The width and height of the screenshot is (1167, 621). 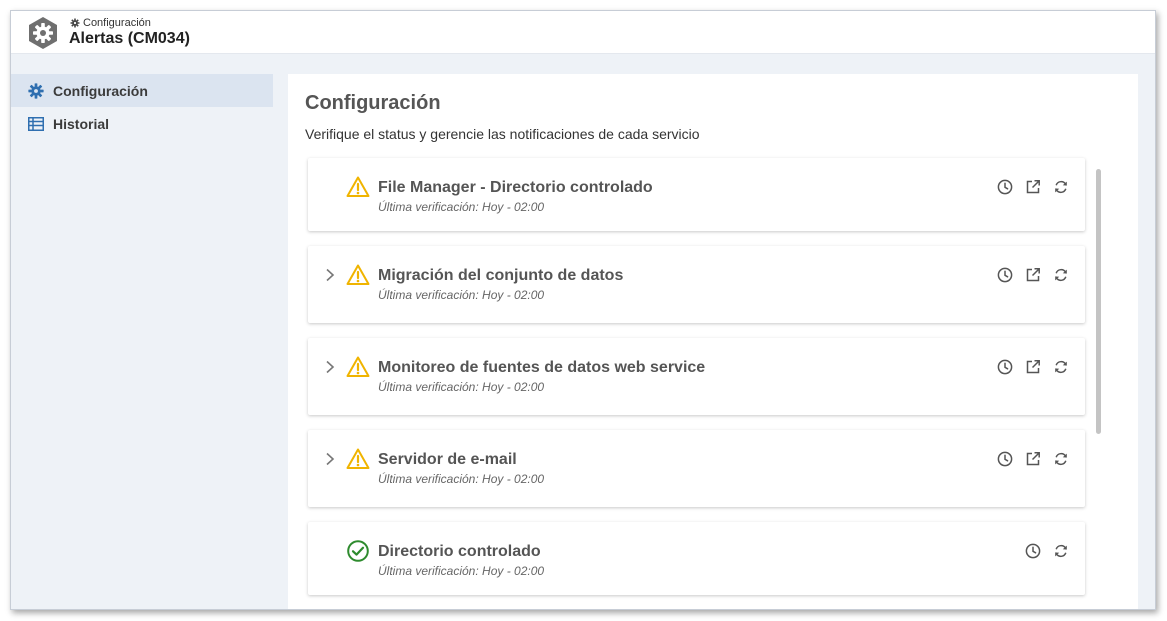 I want to click on sidebar-item-label: Configuración, so click(x=100, y=90).